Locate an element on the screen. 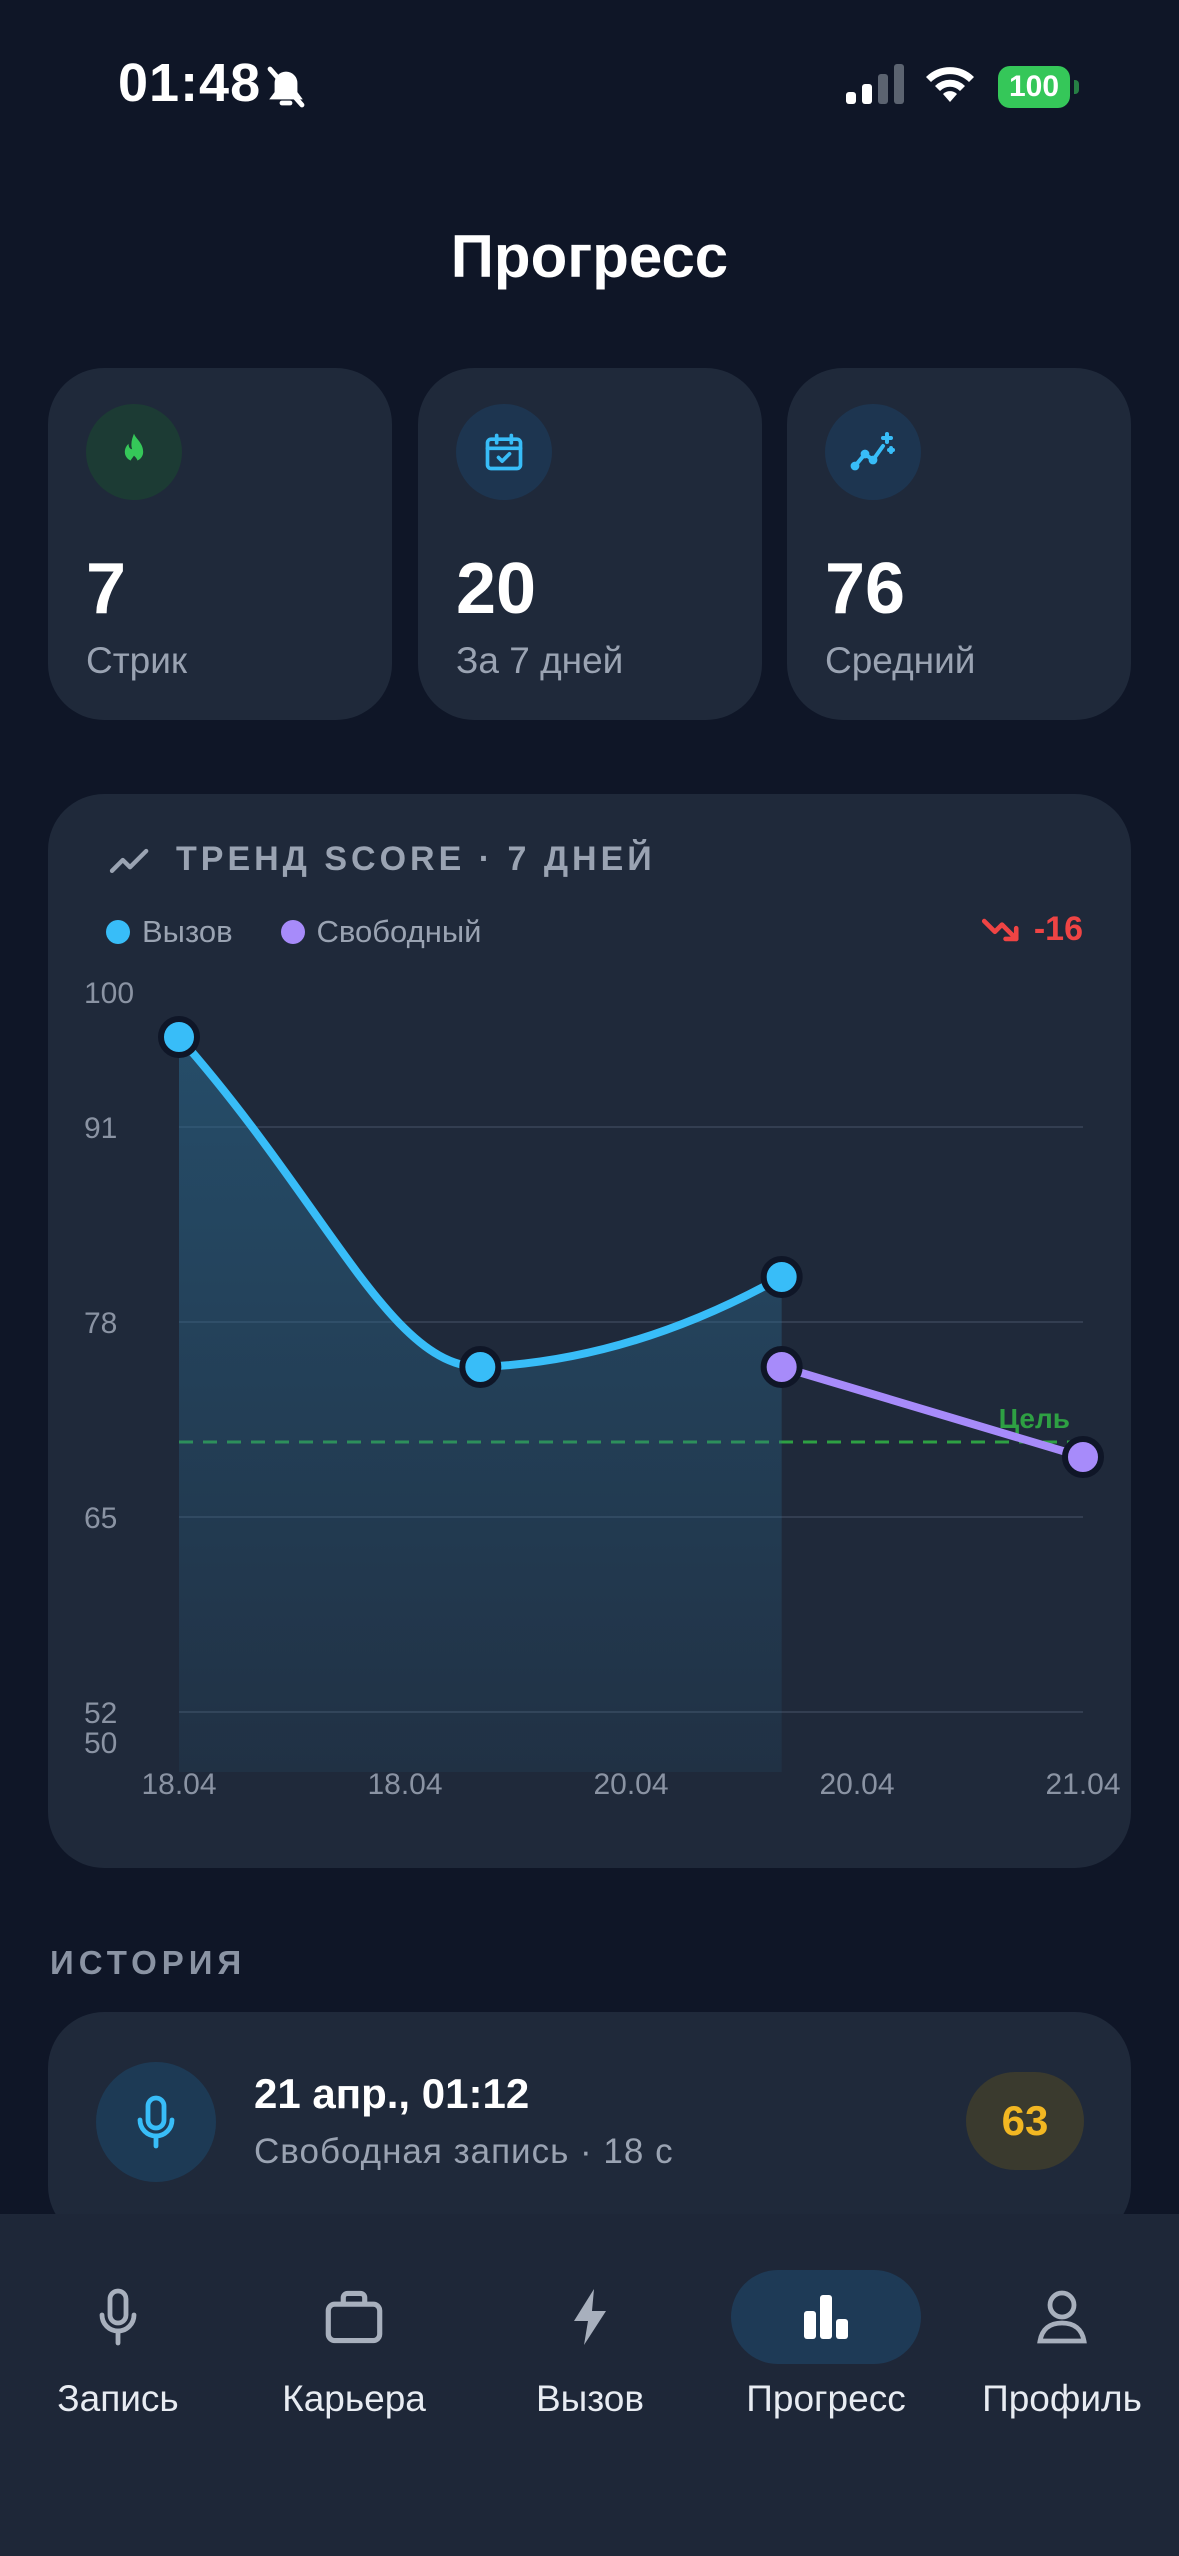 This screenshot has width=1179, height=2556. wifi-icon is located at coordinates (950, 84).